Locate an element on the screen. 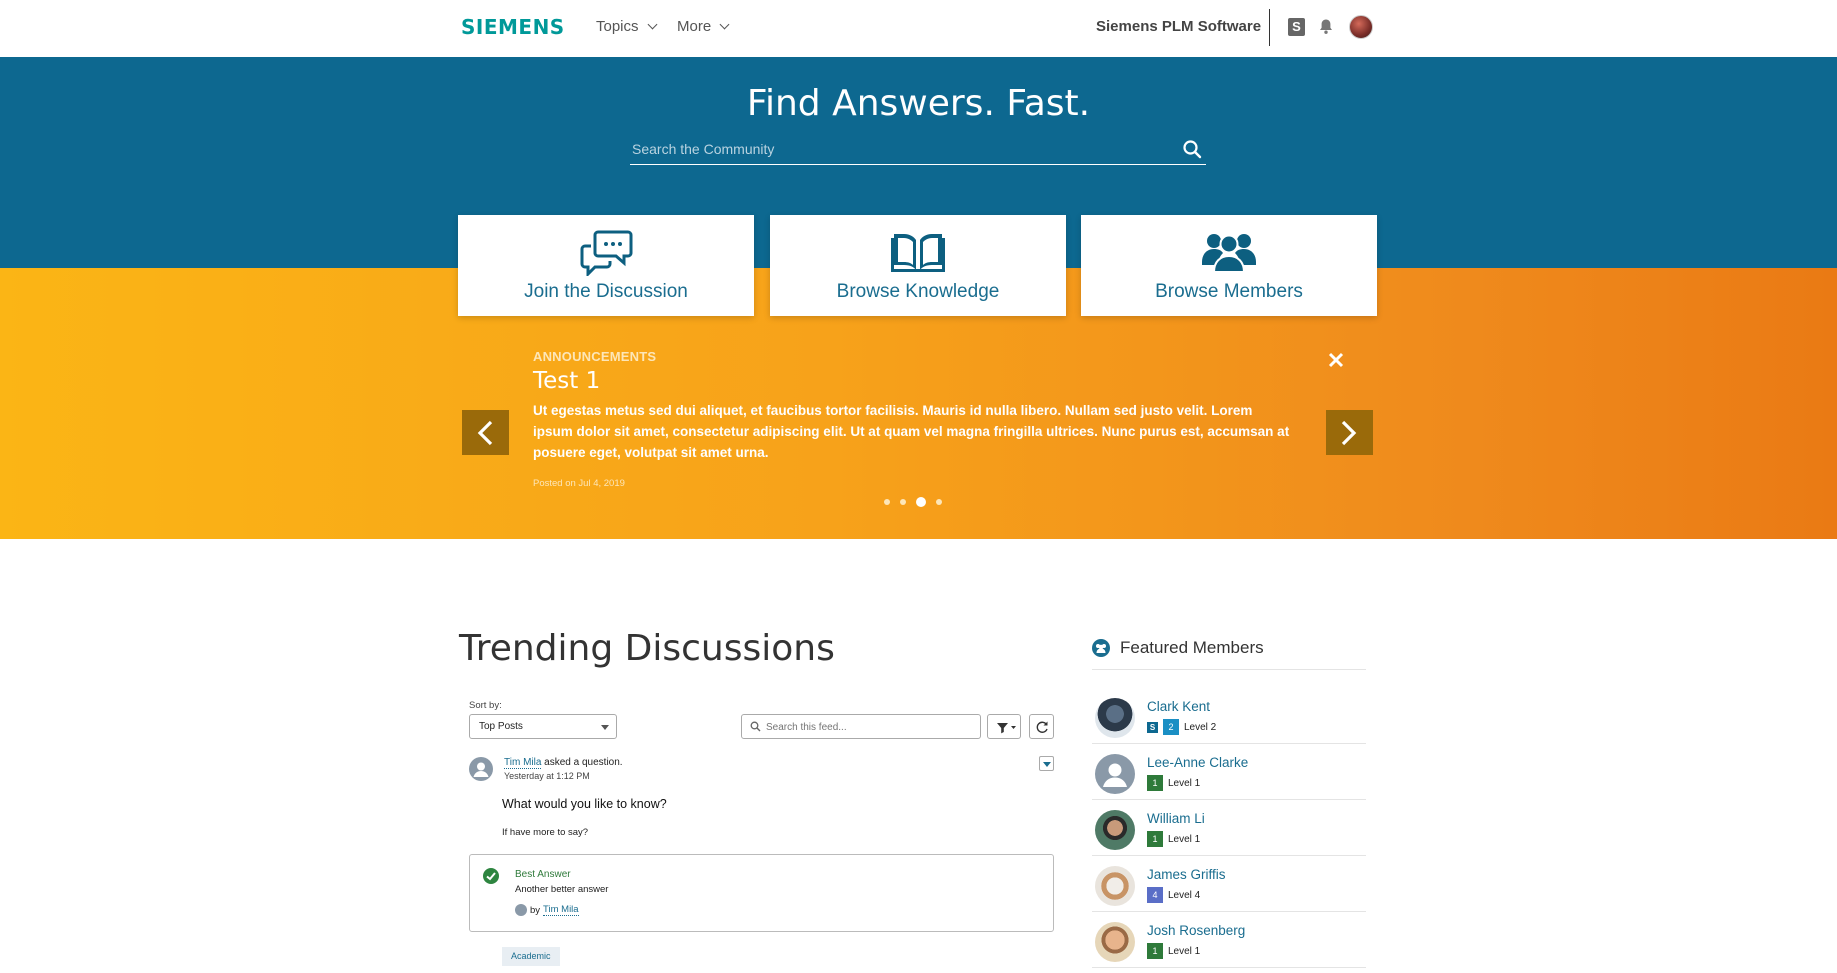  sort-value: Top Posts is located at coordinates (501, 726).